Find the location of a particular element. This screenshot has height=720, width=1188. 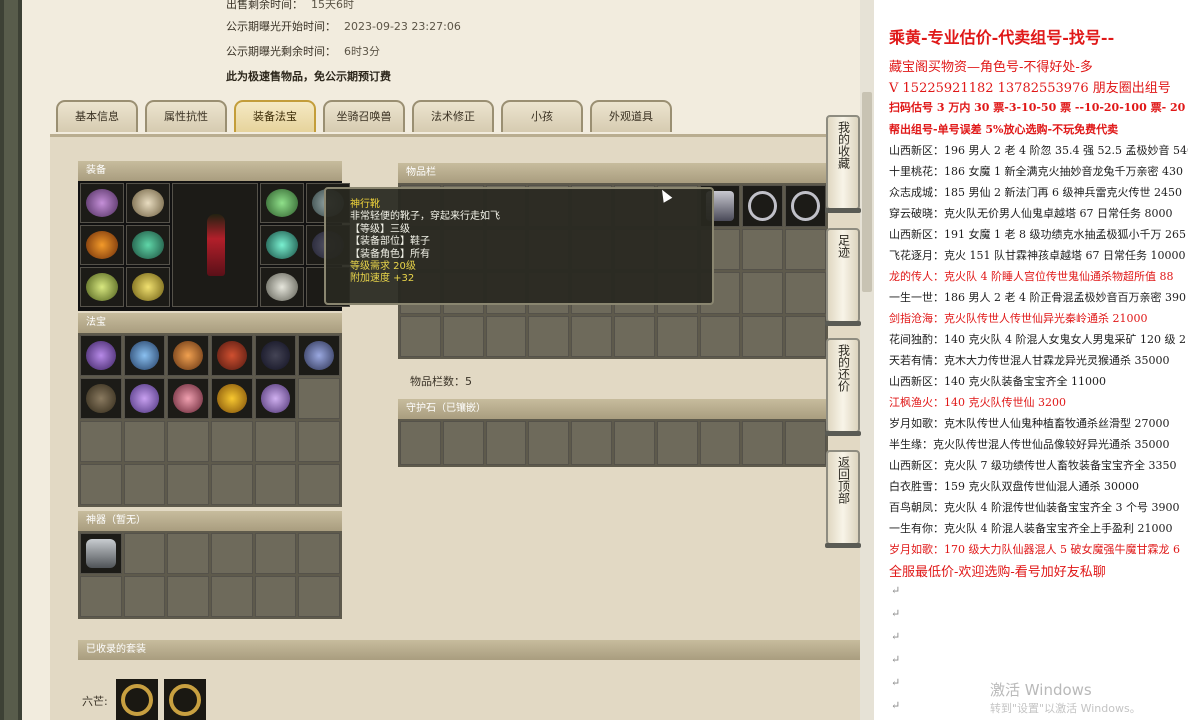

doc-line: 江枫渔火：140 克火队传世仙 3200 is located at coordinates (977, 402).